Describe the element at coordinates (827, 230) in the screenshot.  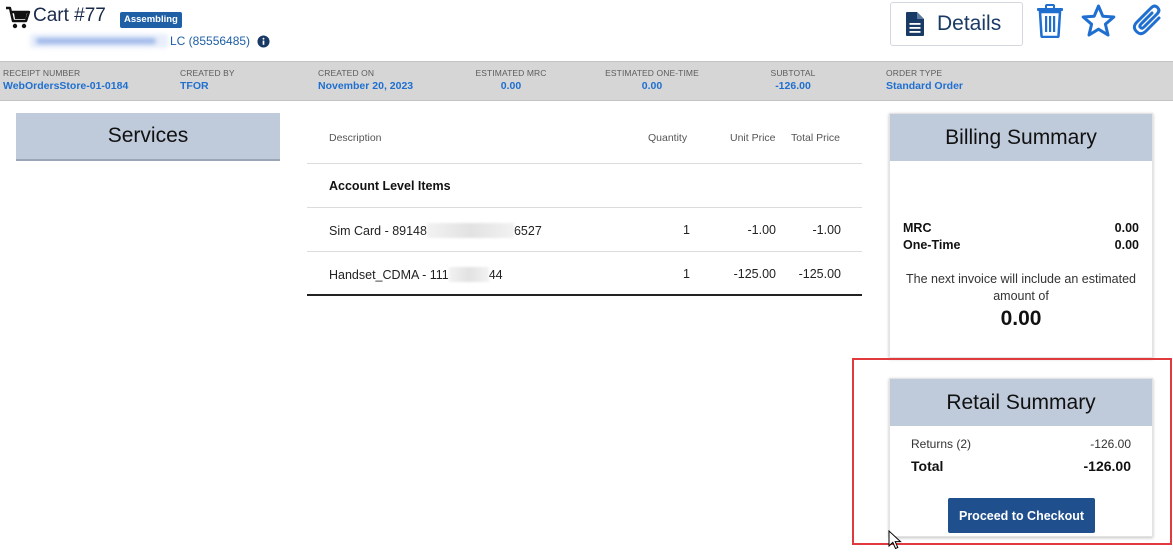
I see `item-total-price: -1.00` at that location.